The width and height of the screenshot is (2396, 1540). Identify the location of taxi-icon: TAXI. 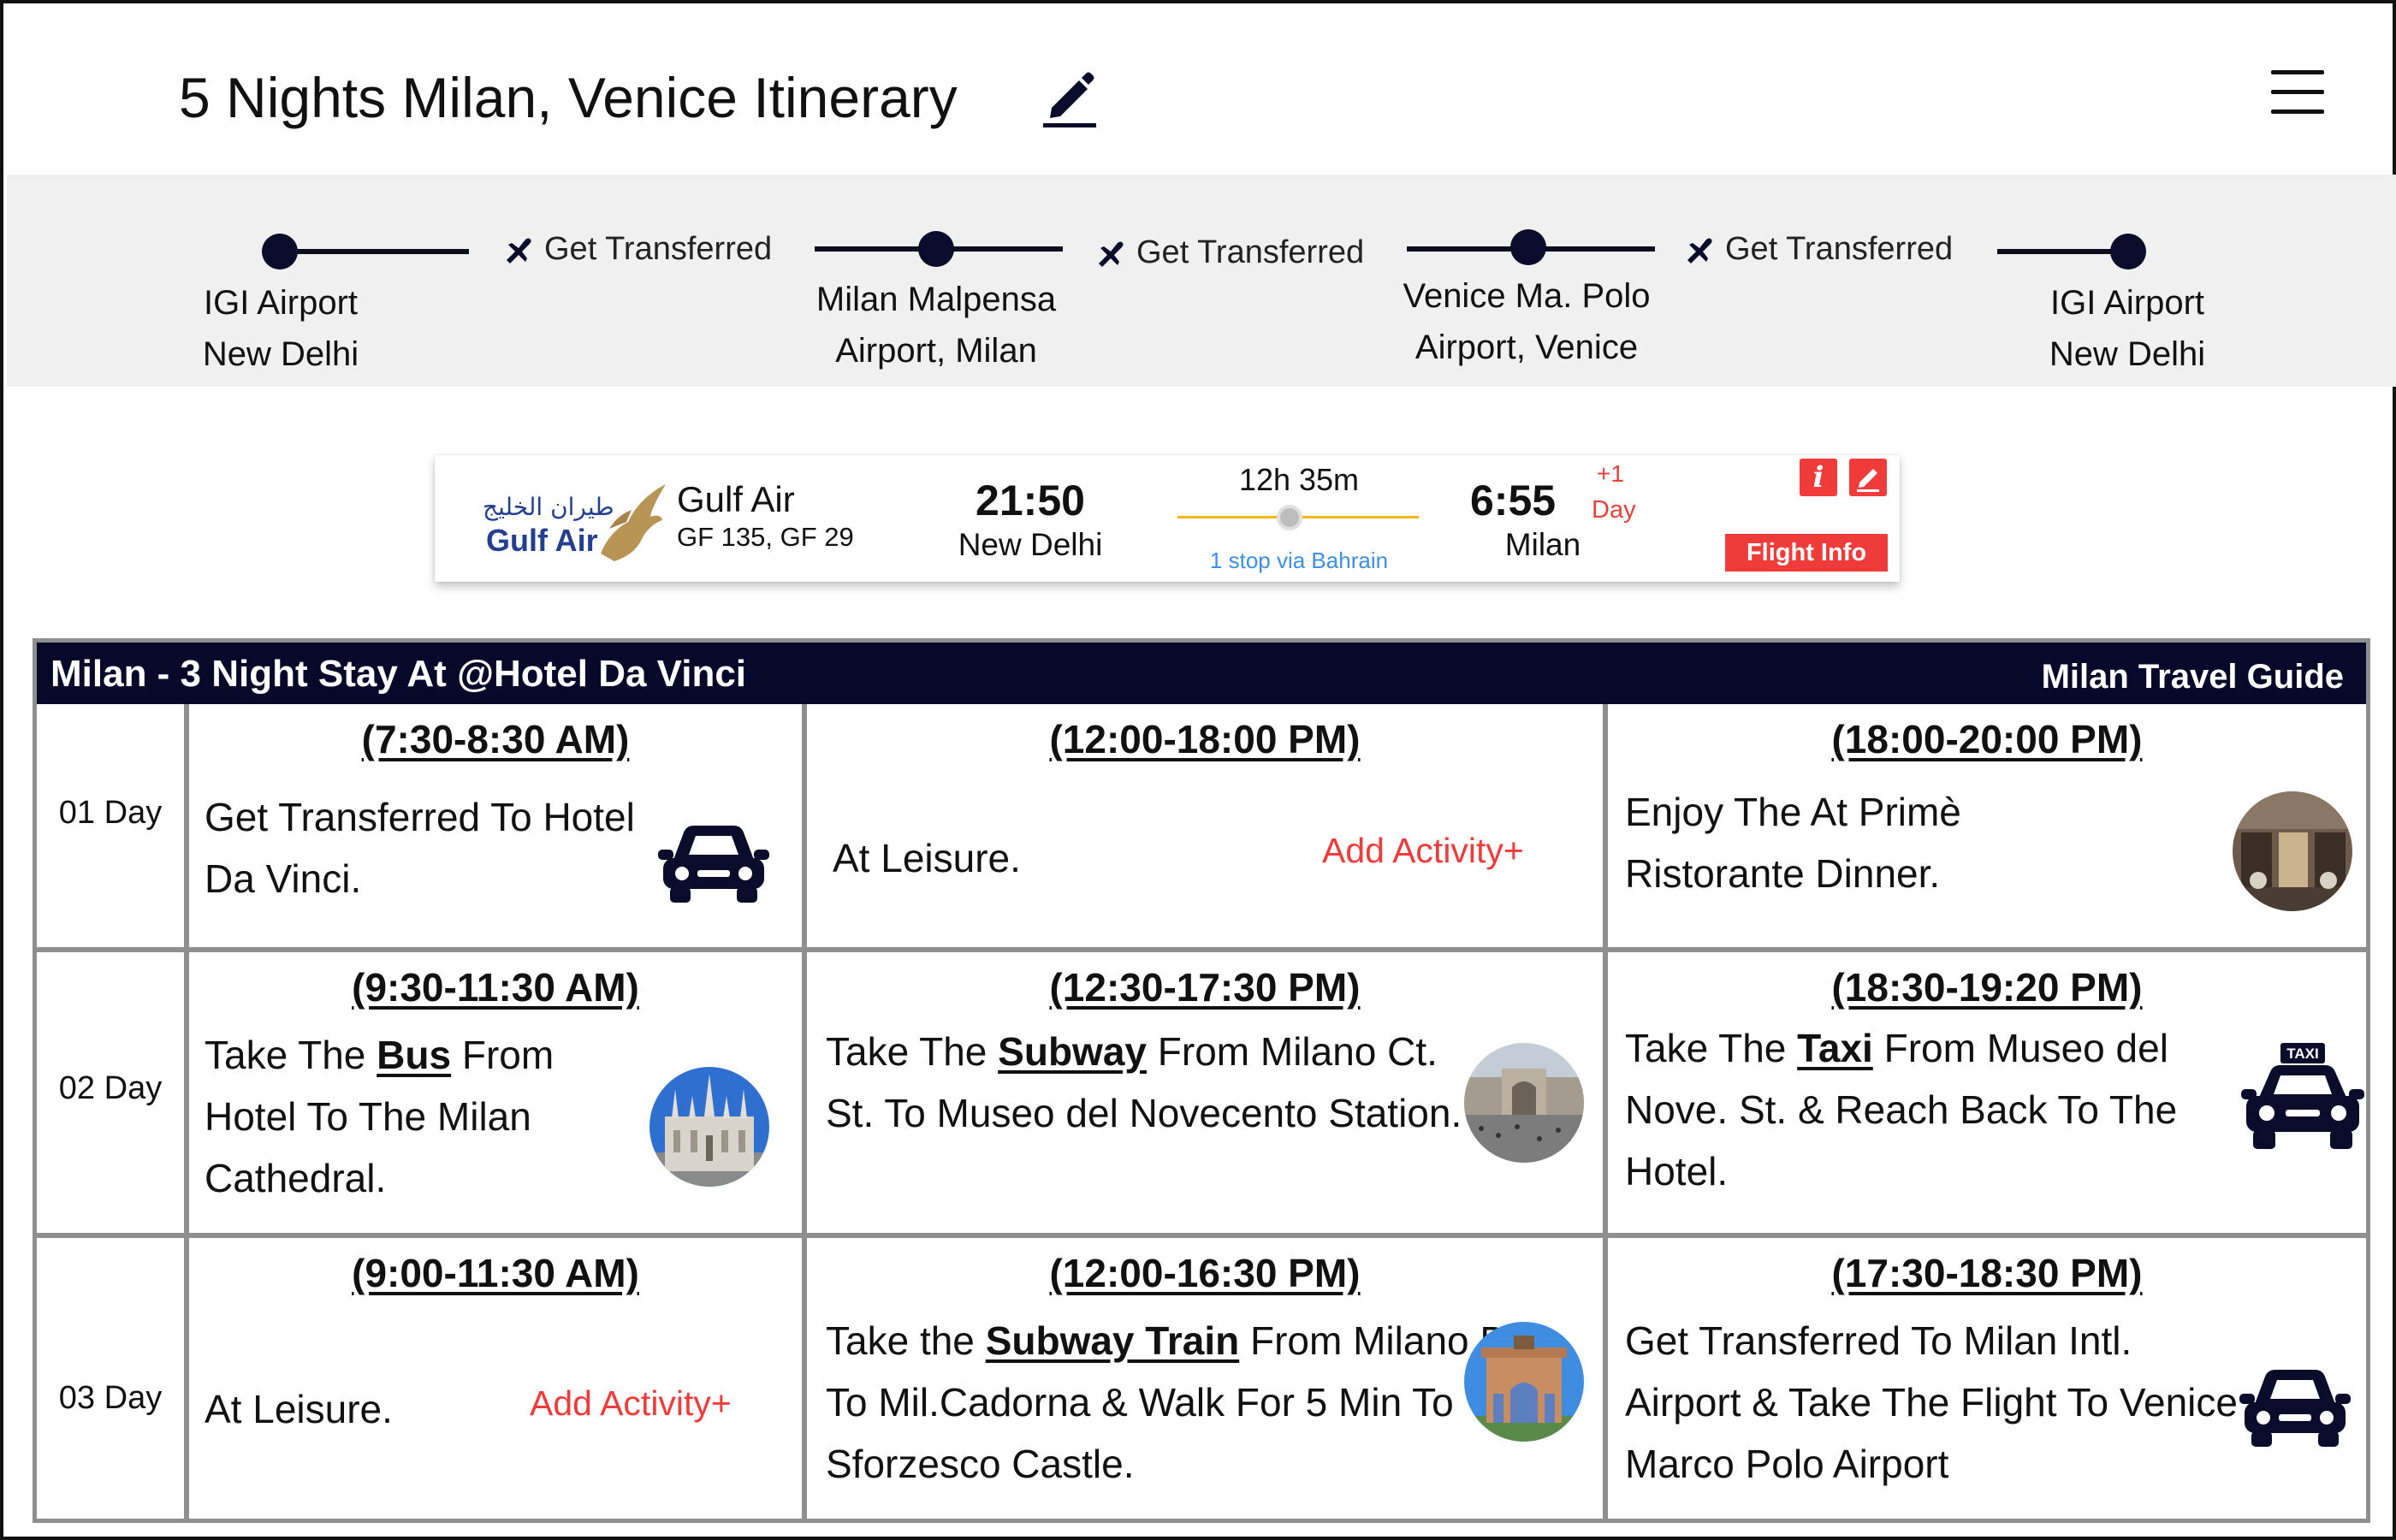
(2303, 1098).